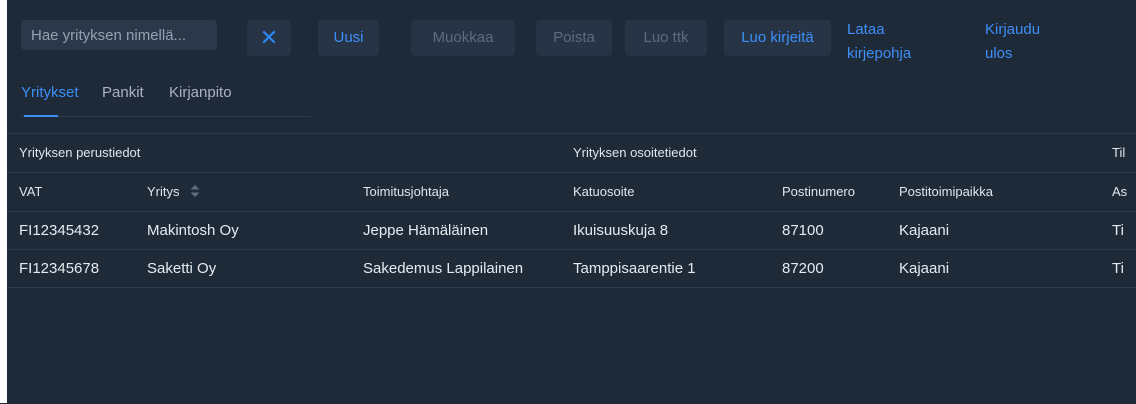  I want to click on active-tab-indicator, so click(41, 116).